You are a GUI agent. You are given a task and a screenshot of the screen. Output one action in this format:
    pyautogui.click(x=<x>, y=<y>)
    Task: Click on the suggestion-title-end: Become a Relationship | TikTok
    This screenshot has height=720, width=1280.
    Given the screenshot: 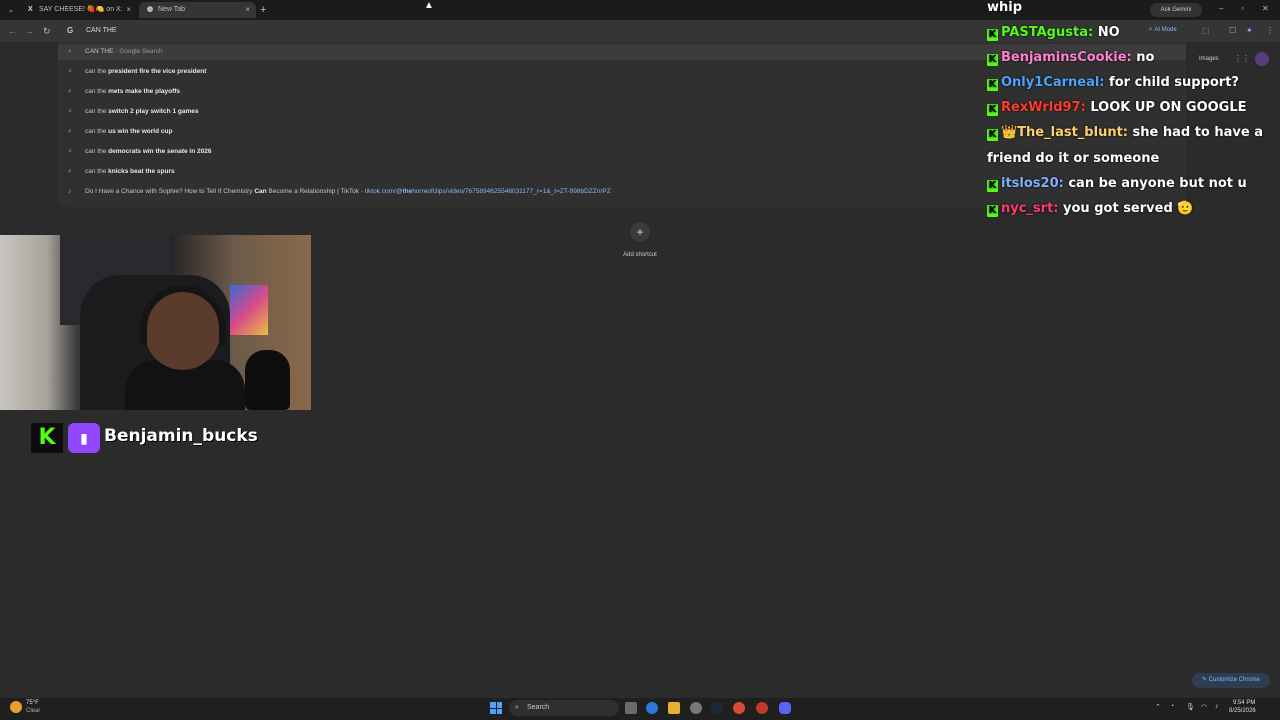 What is the action you would take?
    pyautogui.click(x=312, y=191)
    